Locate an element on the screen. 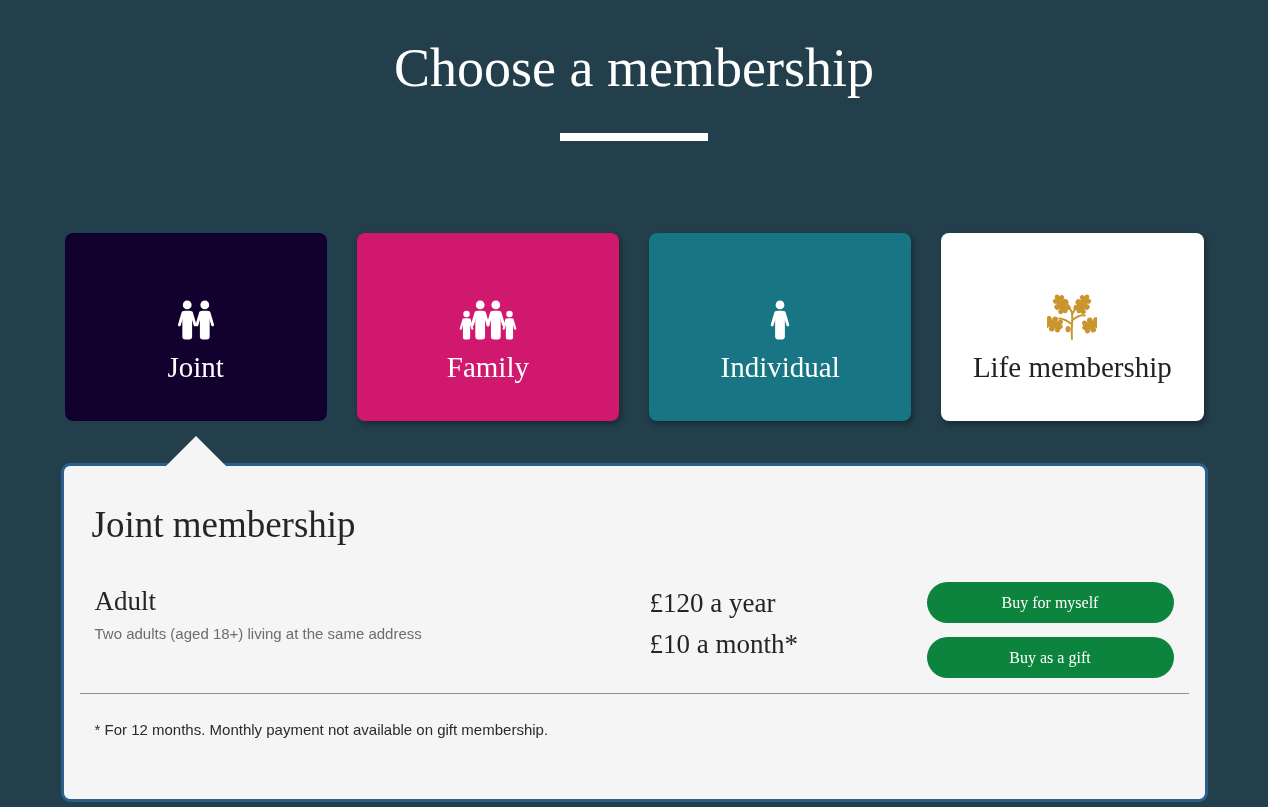 The height and width of the screenshot is (807, 1268). couple-icon is located at coordinates (195, 319).